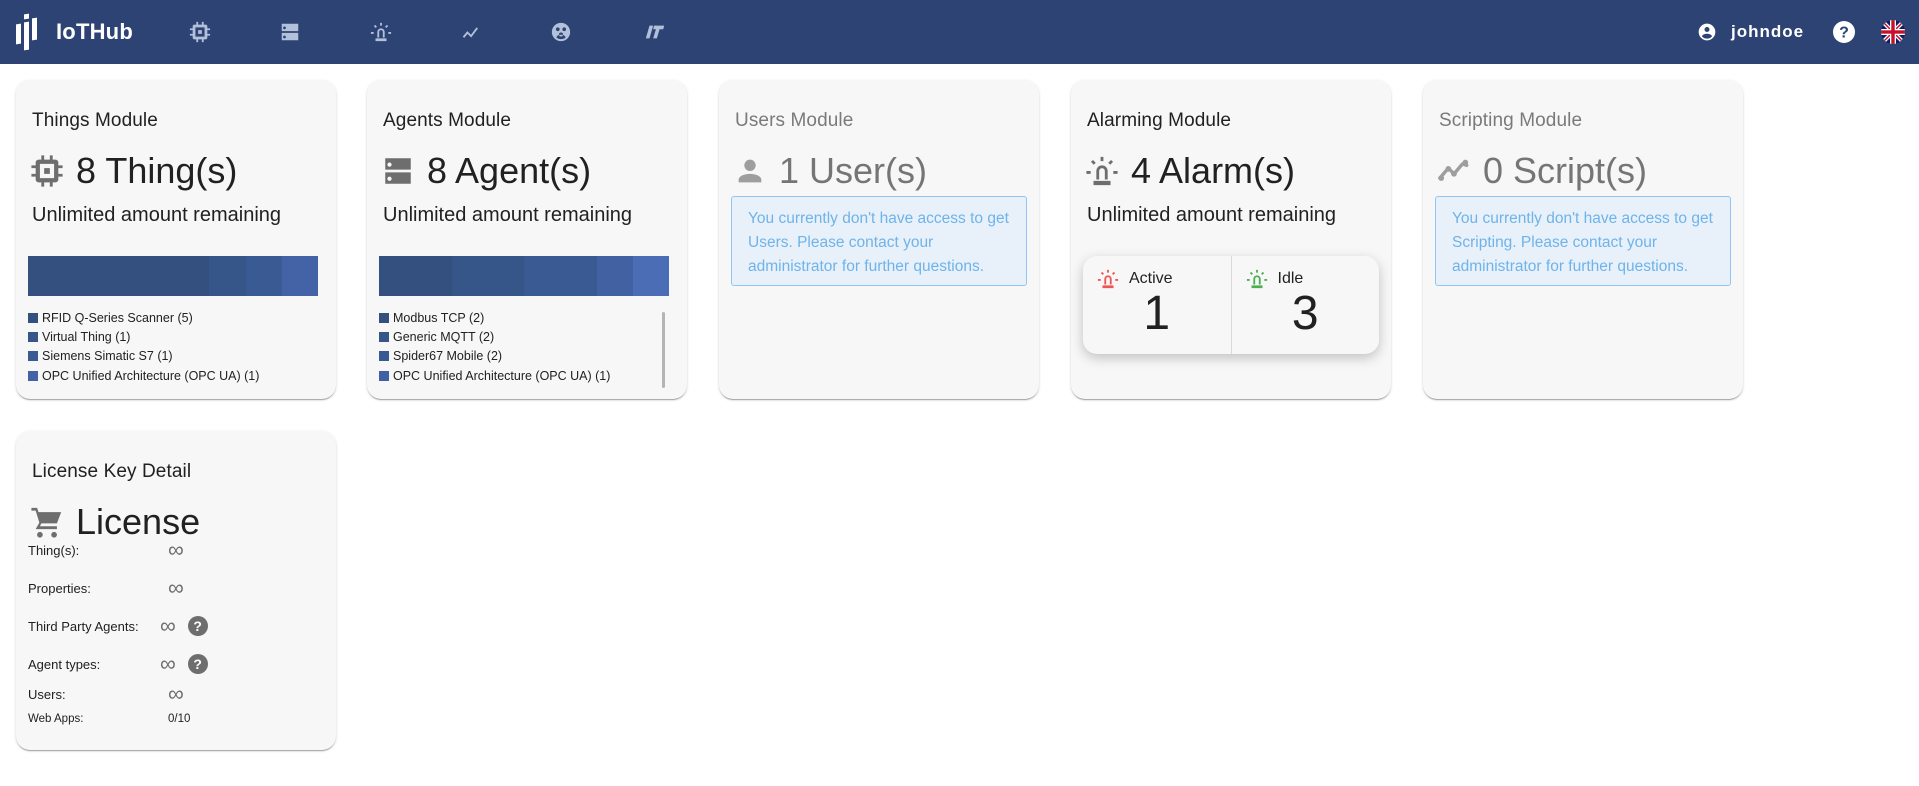  Describe the element at coordinates (95, 120) in the screenshot. I see `card-title: Things Module` at that location.